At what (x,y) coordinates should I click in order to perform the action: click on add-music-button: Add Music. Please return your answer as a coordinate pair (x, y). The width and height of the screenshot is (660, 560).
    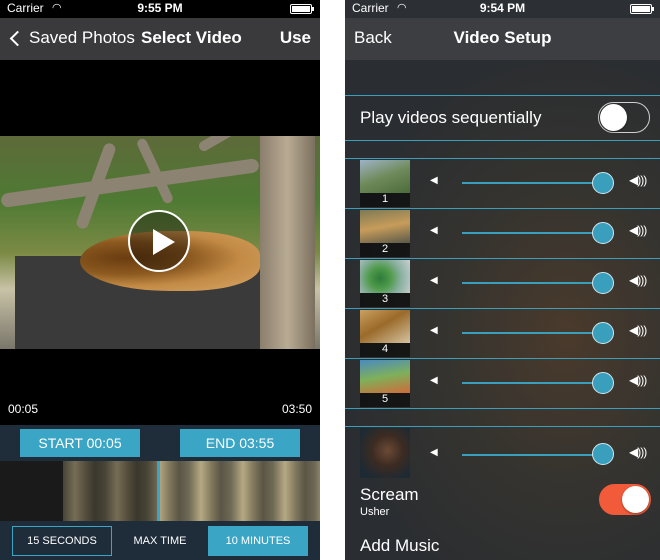
    Looking at the image, I should click on (399, 546).